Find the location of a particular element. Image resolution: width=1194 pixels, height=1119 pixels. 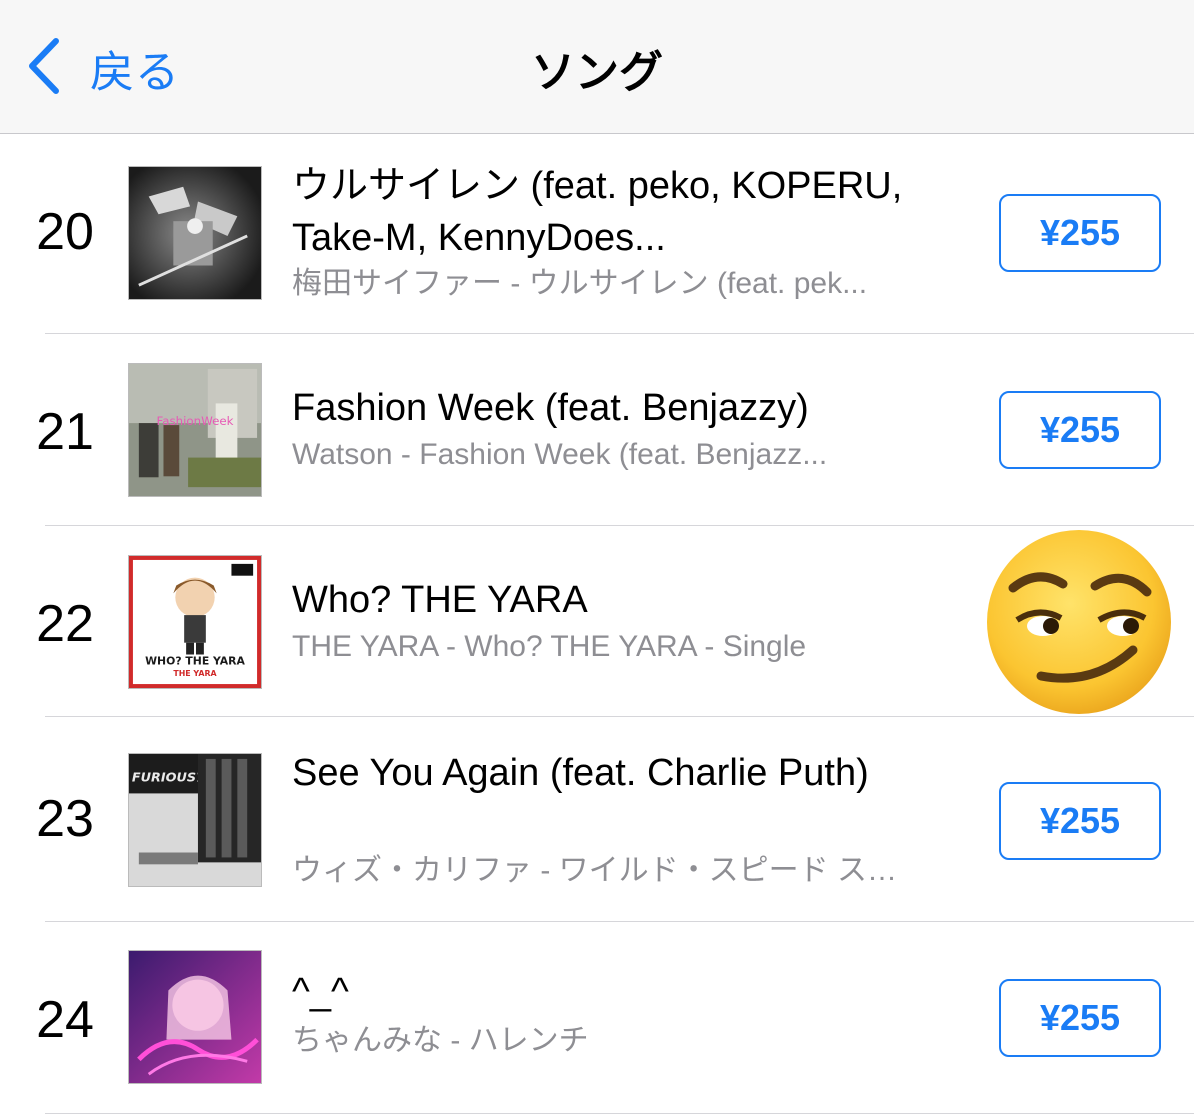

rank-number: 20 is located at coordinates (65, 232).